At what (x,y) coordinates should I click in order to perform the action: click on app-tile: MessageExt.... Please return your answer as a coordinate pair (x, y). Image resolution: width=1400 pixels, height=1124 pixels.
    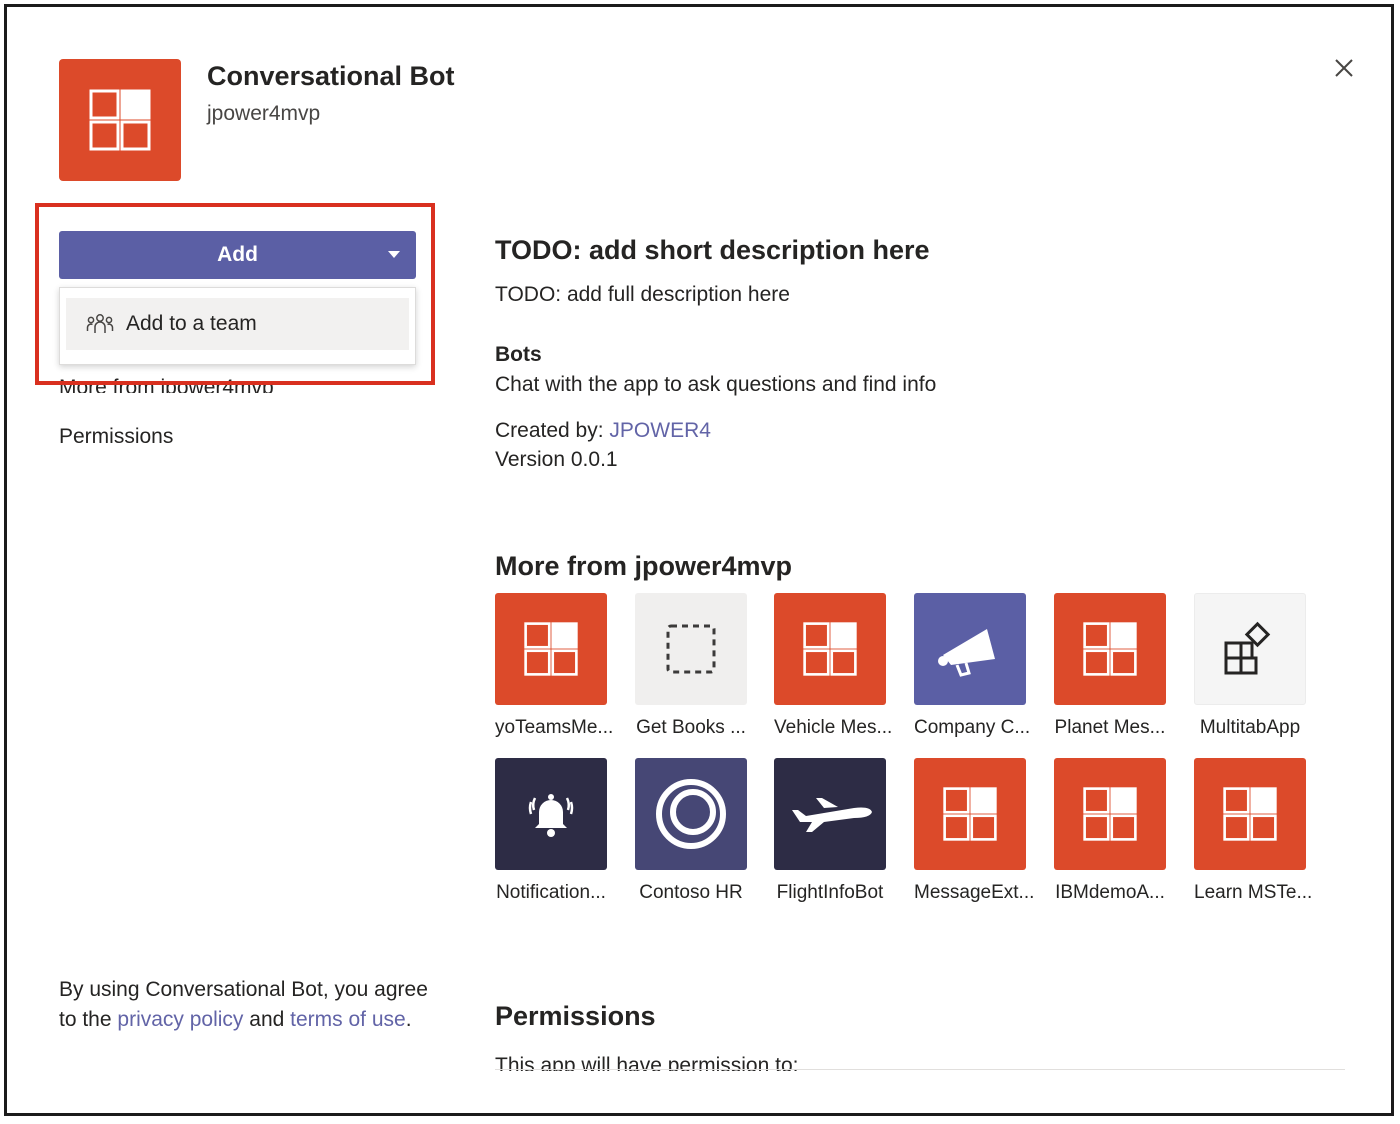
    Looking at the image, I should click on (974, 831).